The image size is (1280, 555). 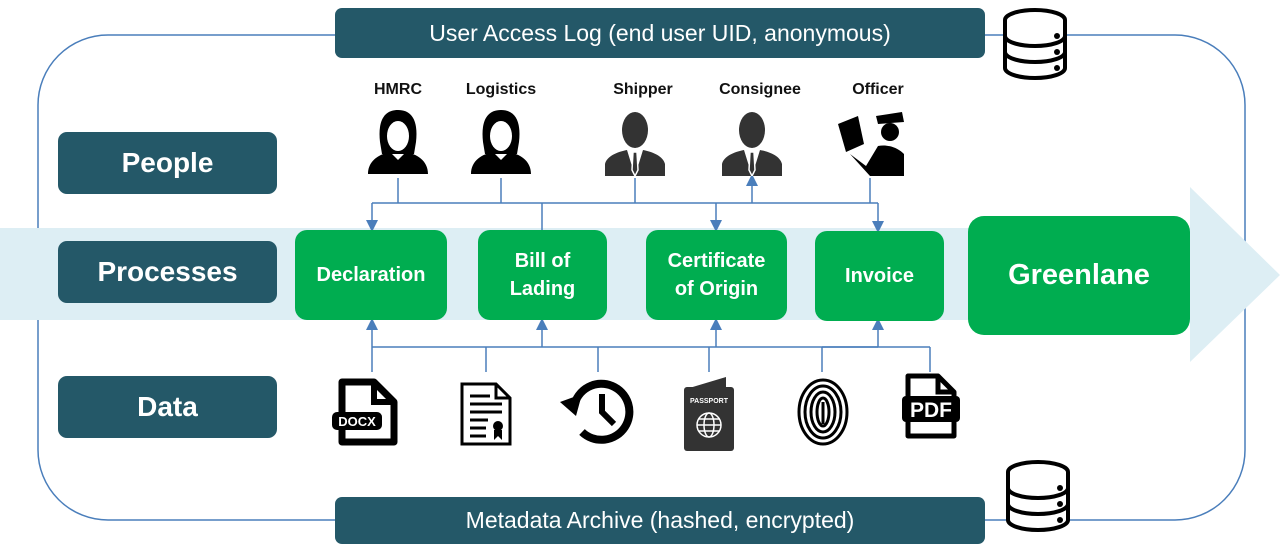 What do you see at coordinates (167, 407) in the screenshot?
I see `row-label-data: Data` at bounding box center [167, 407].